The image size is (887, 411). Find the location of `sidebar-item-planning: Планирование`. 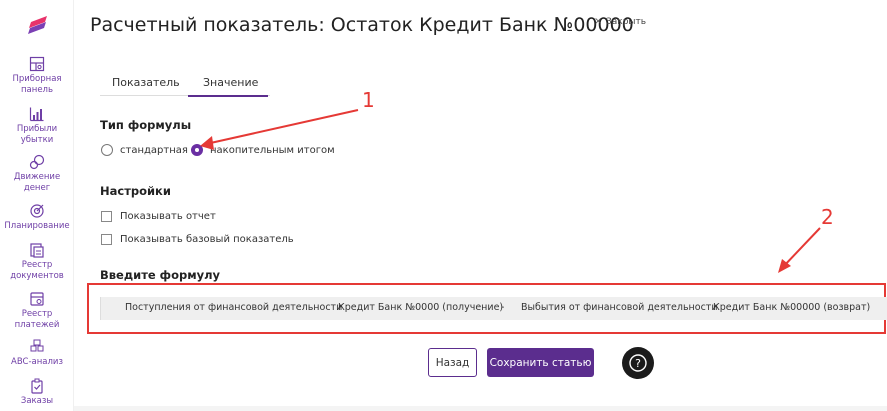

sidebar-item-planning: Планирование is located at coordinates (37, 217).